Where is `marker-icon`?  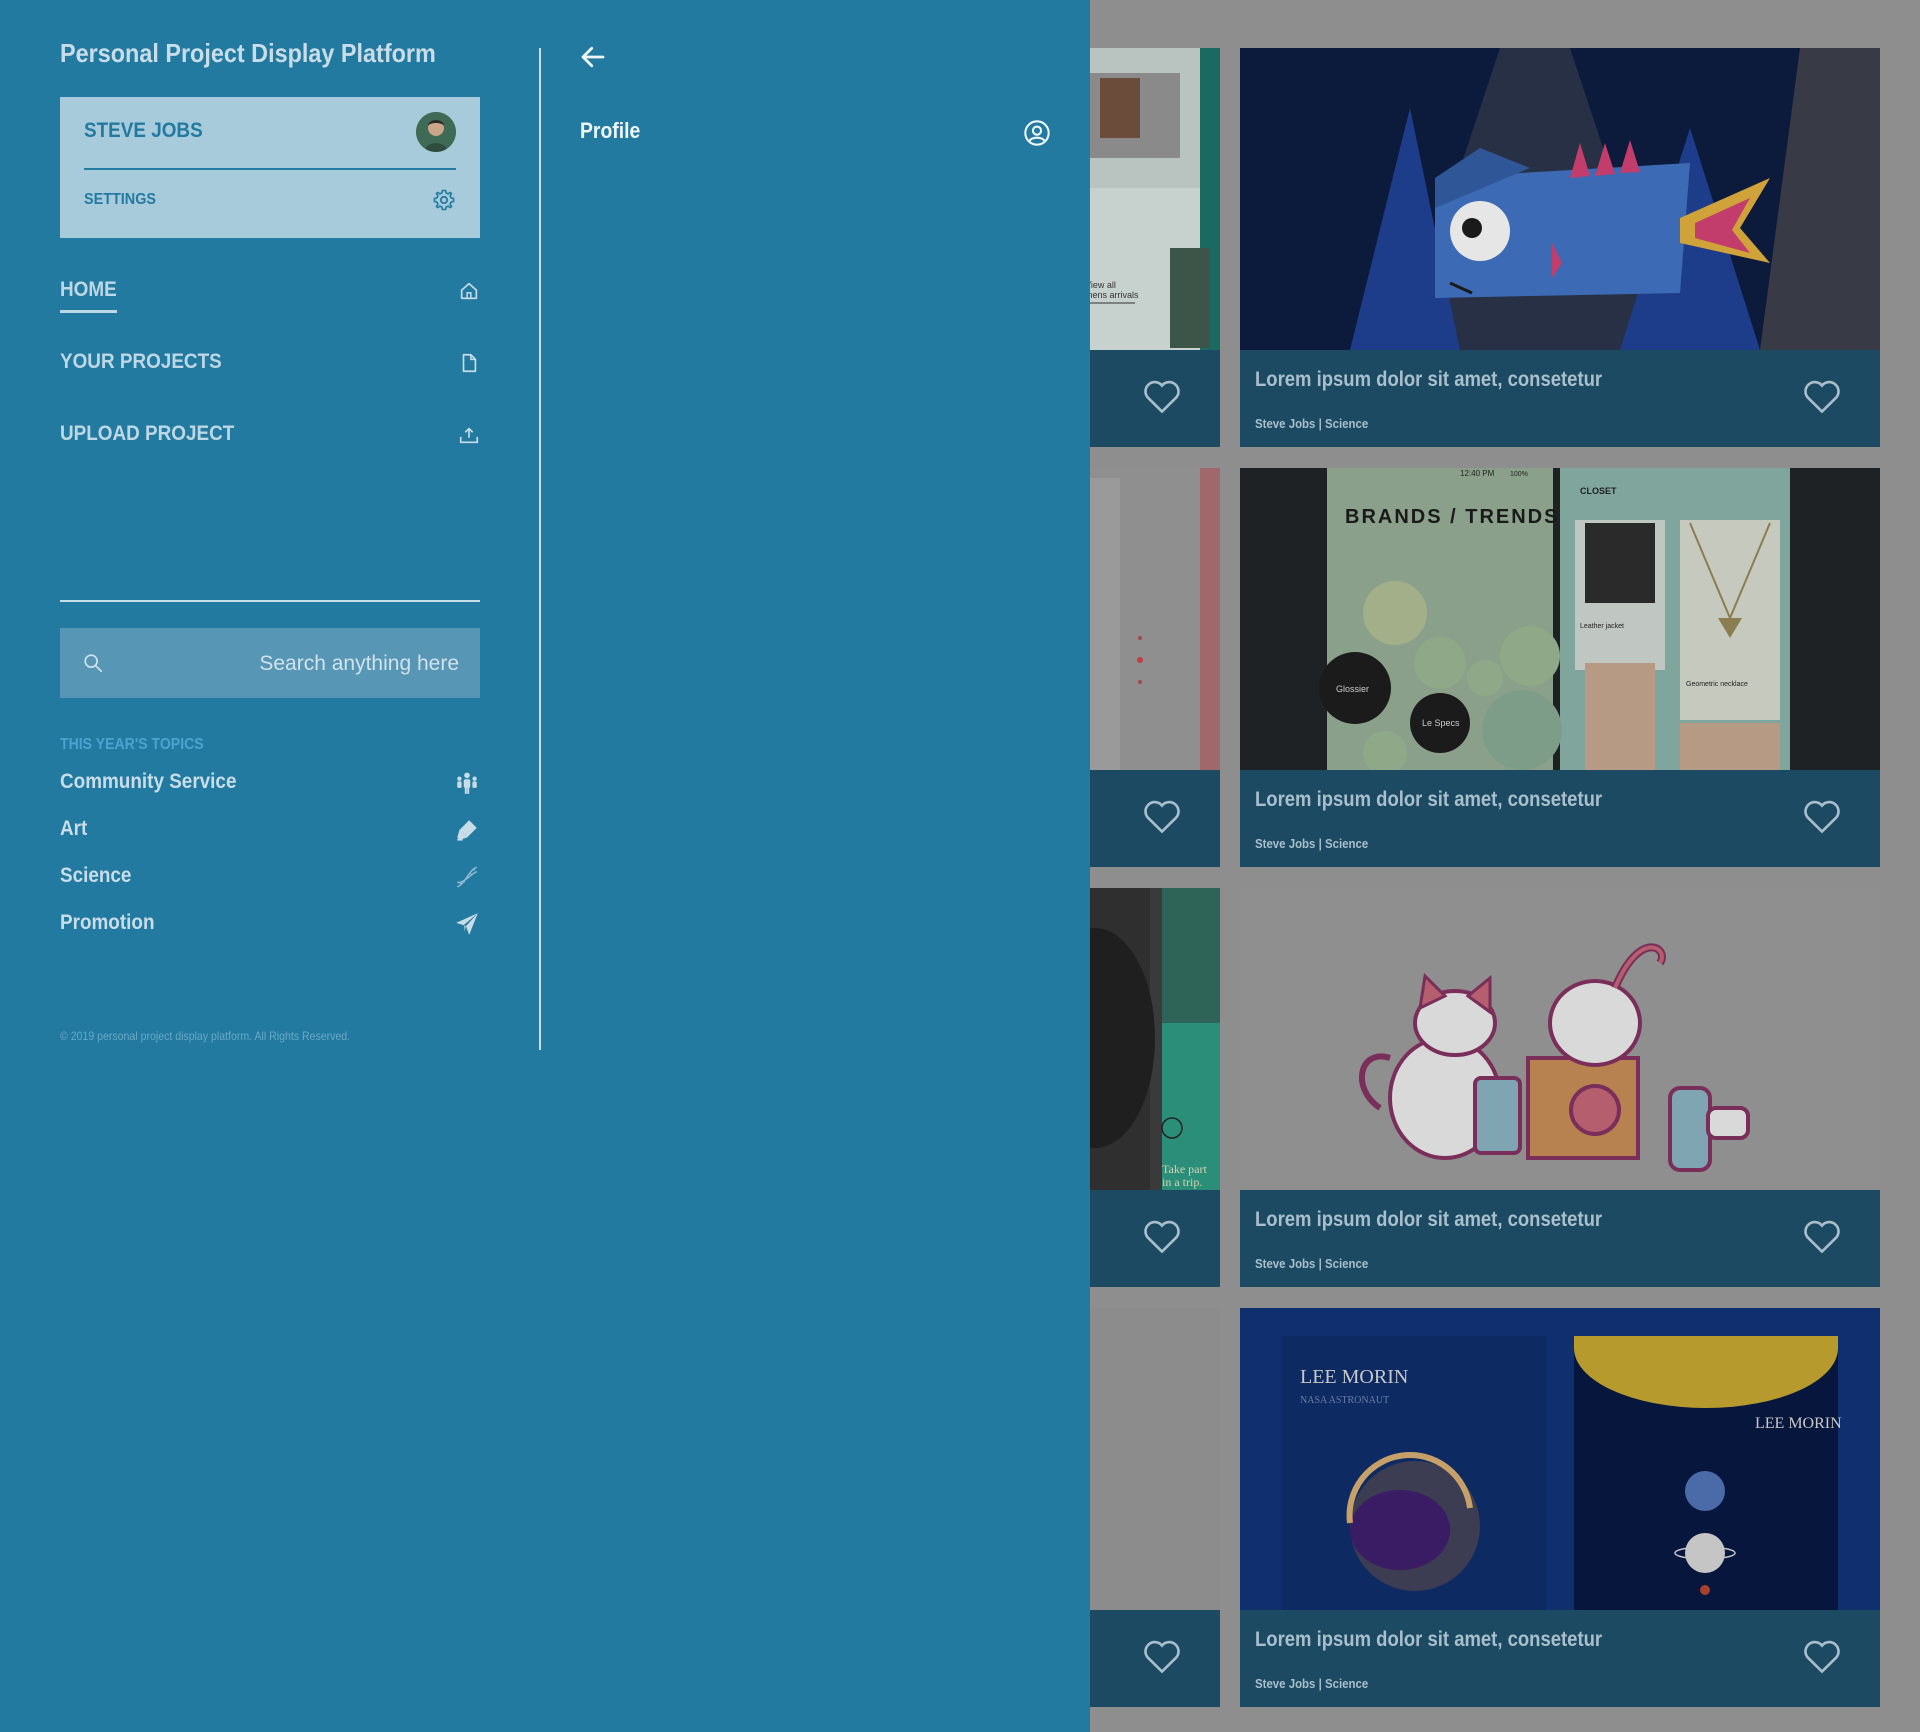
marker-icon is located at coordinates (467, 830).